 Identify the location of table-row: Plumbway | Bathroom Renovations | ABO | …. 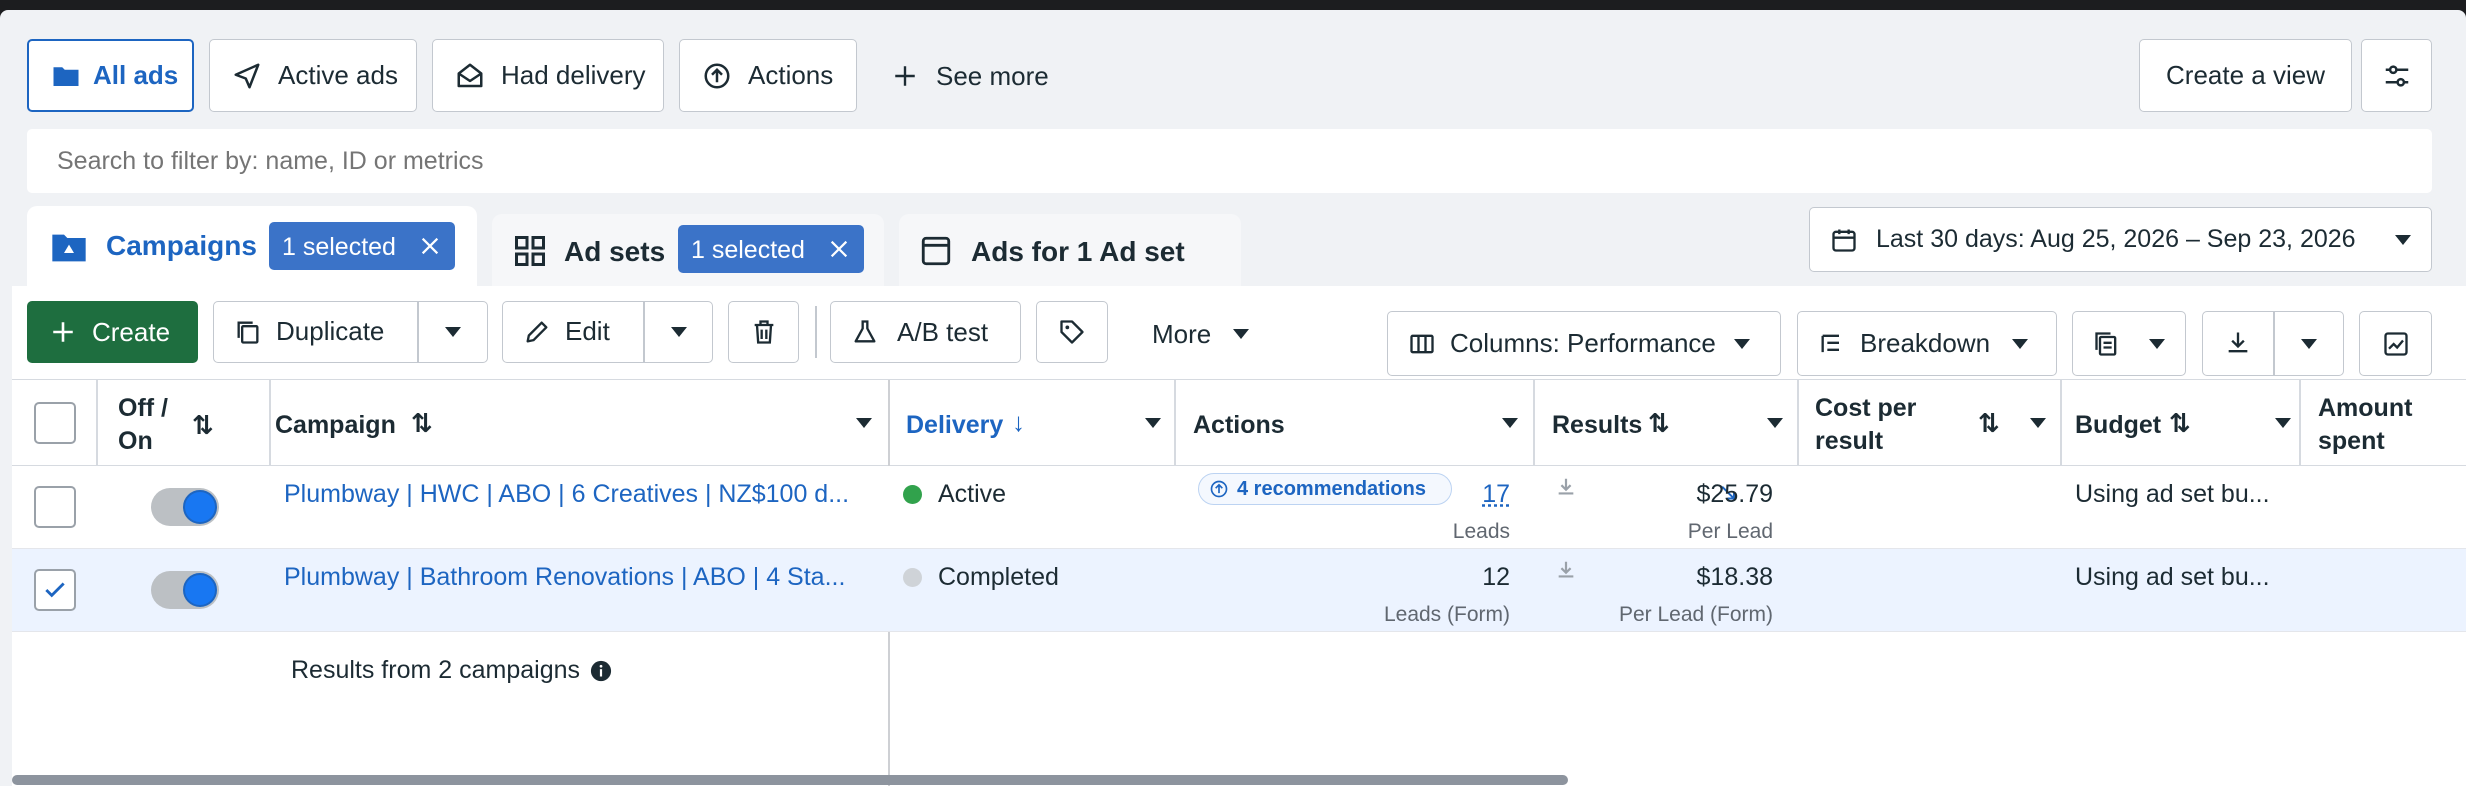
(1239, 590).